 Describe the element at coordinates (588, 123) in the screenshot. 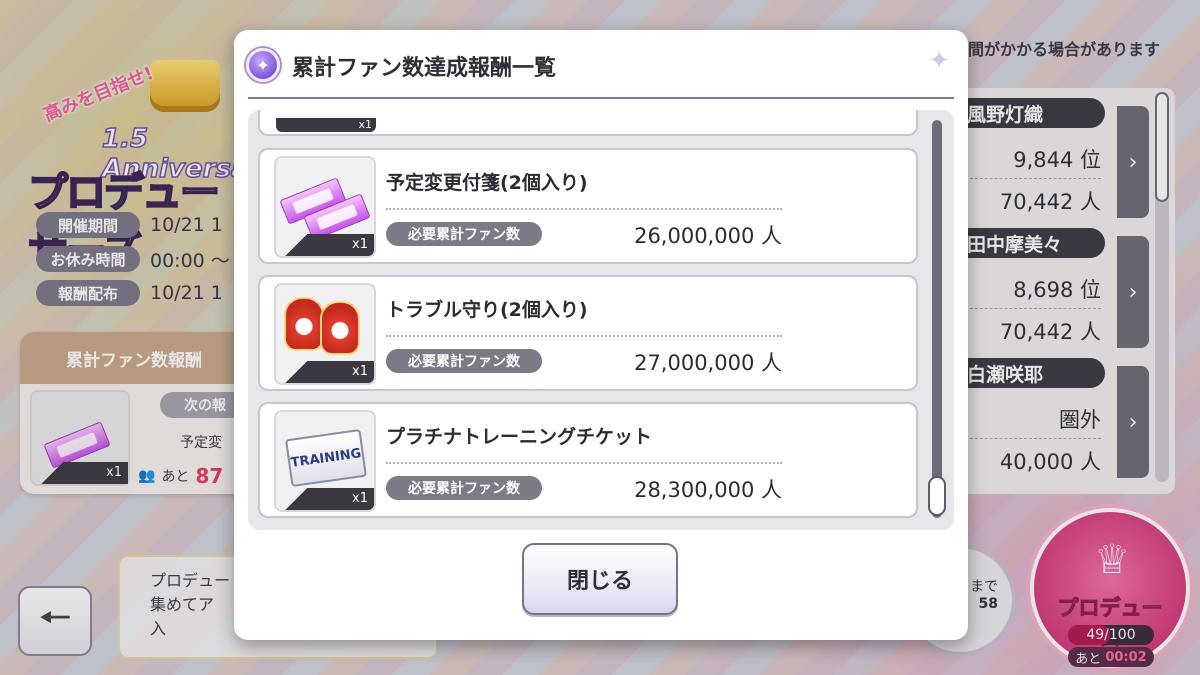

I see `reward-card-partial: x1` at that location.